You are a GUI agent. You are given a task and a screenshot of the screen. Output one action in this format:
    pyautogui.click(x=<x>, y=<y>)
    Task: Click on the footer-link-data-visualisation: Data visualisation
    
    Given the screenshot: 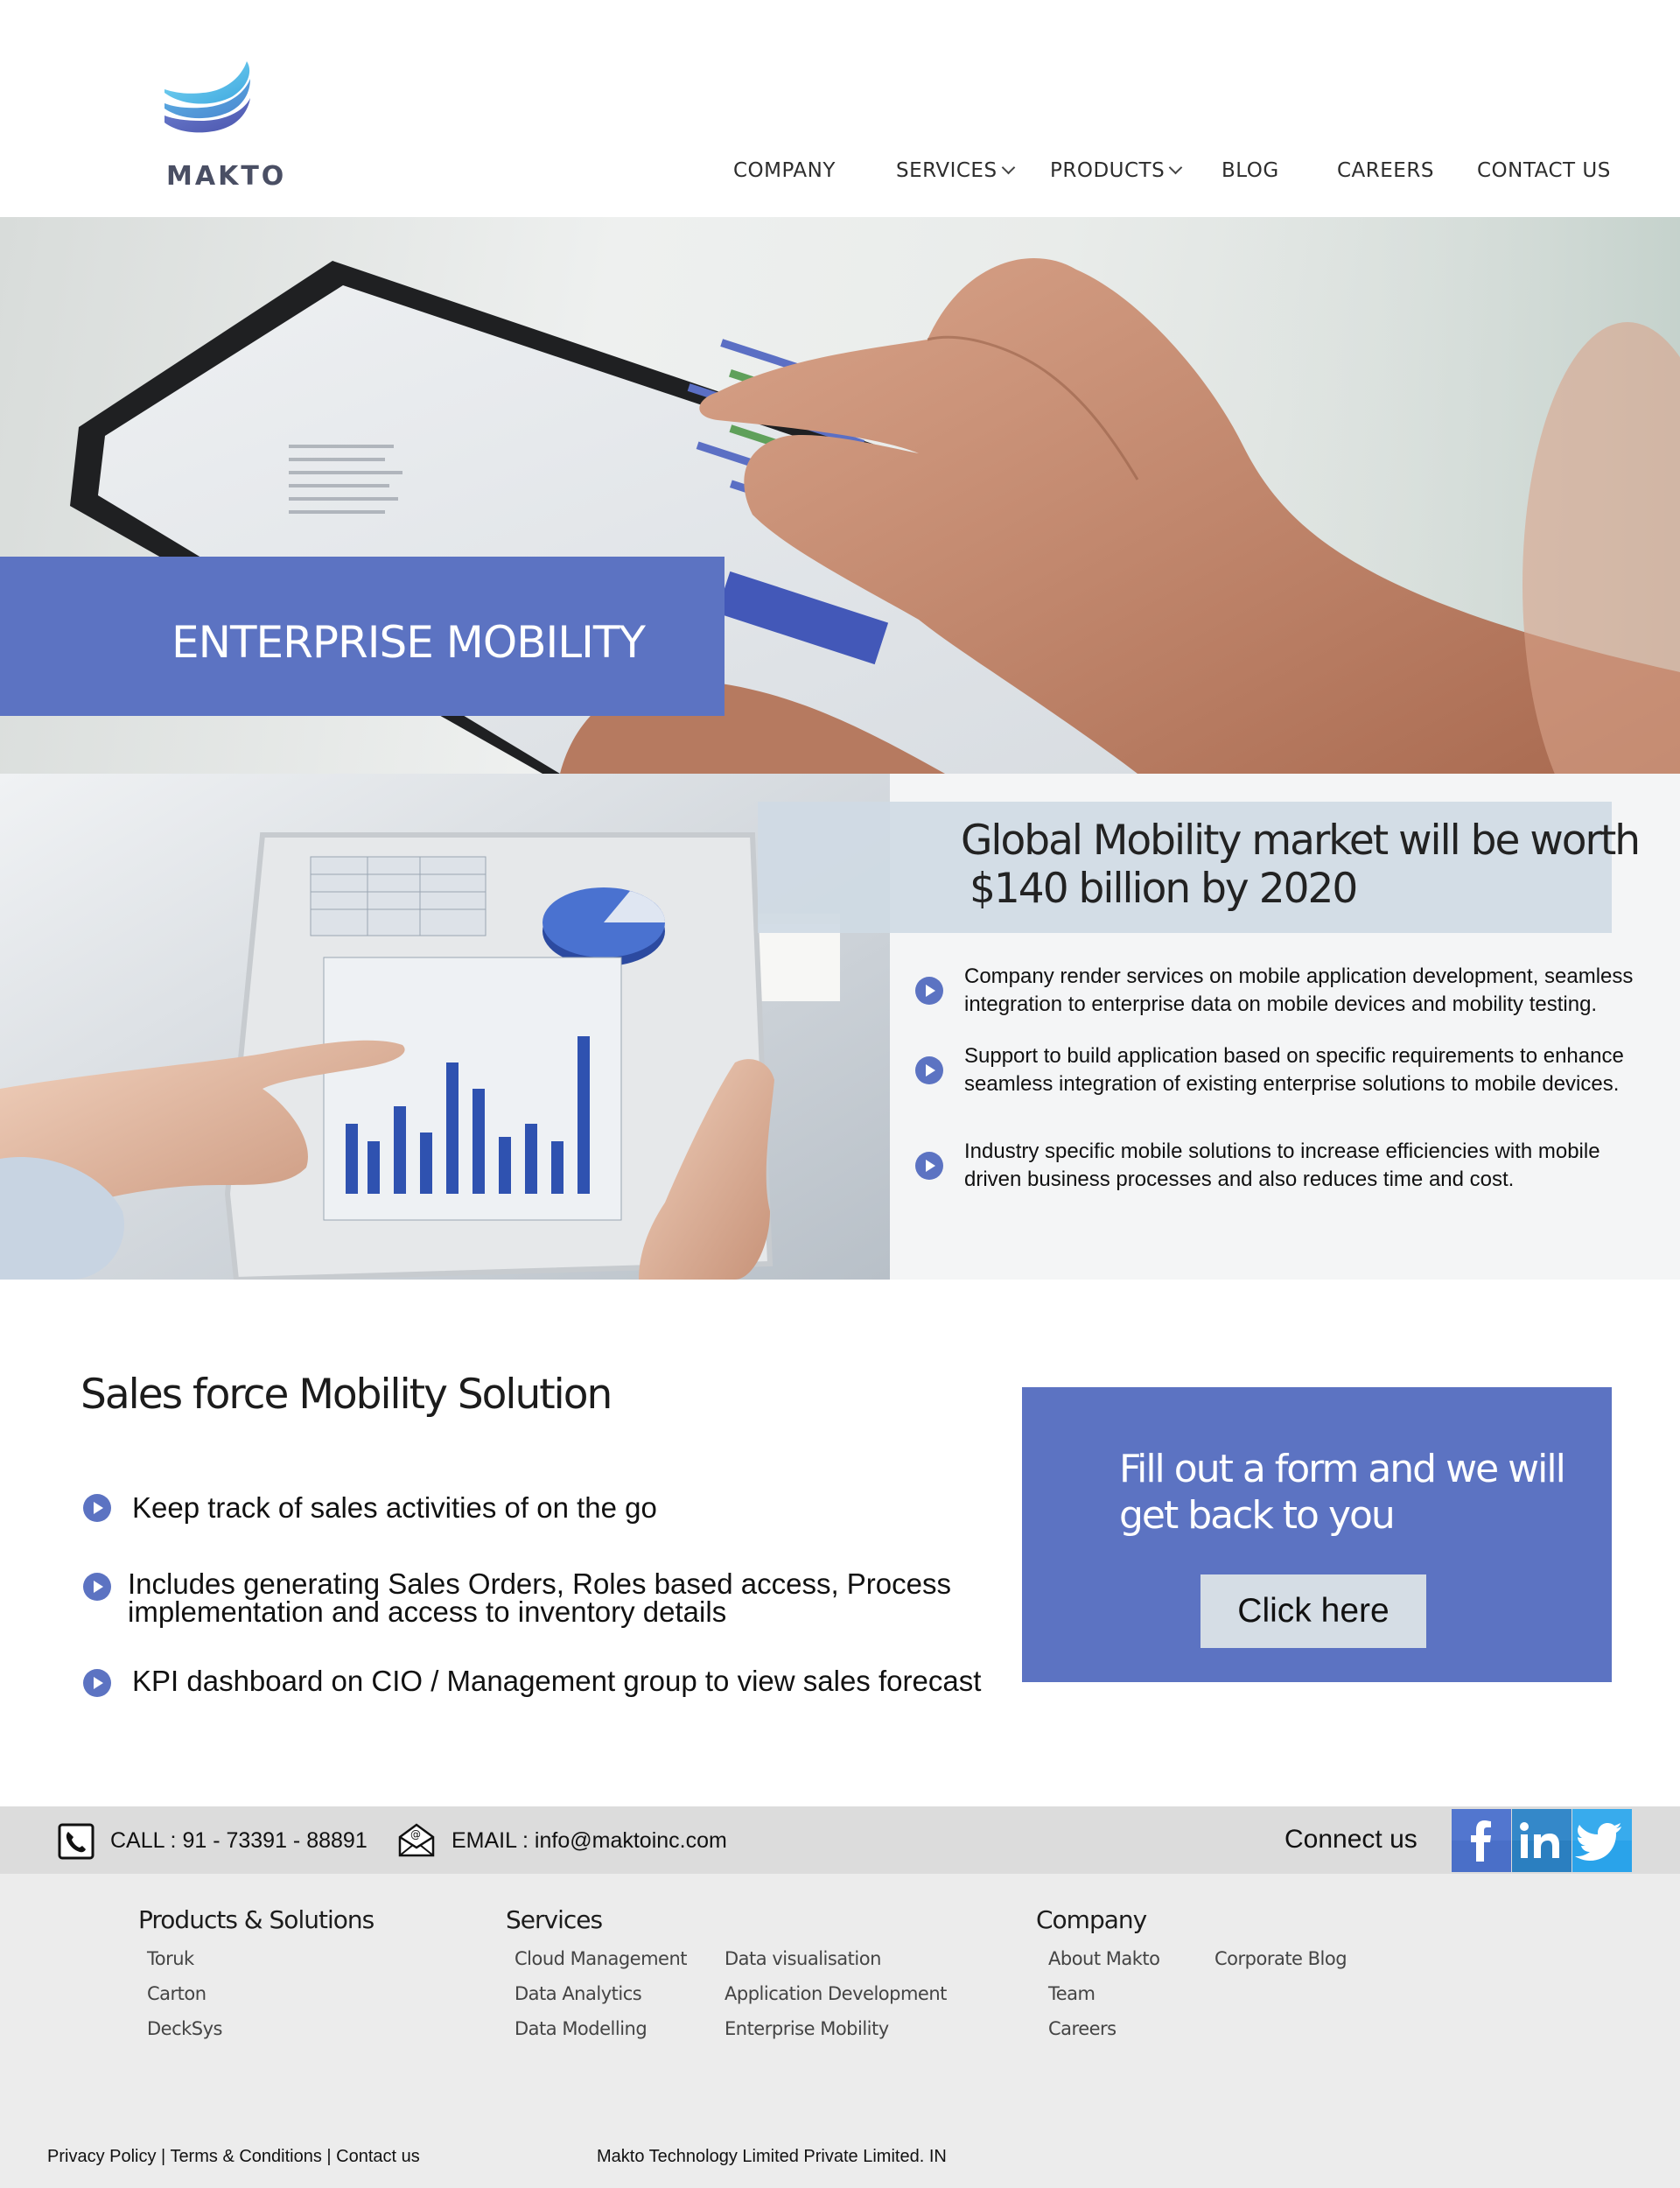 What is the action you would take?
    pyautogui.click(x=802, y=1958)
    